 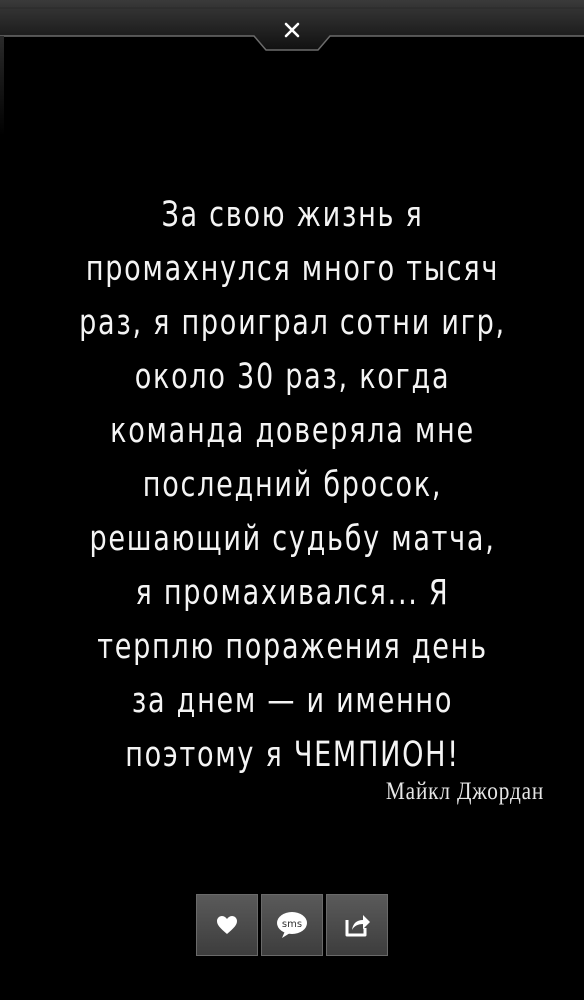 I want to click on share-icon, so click(x=357, y=926).